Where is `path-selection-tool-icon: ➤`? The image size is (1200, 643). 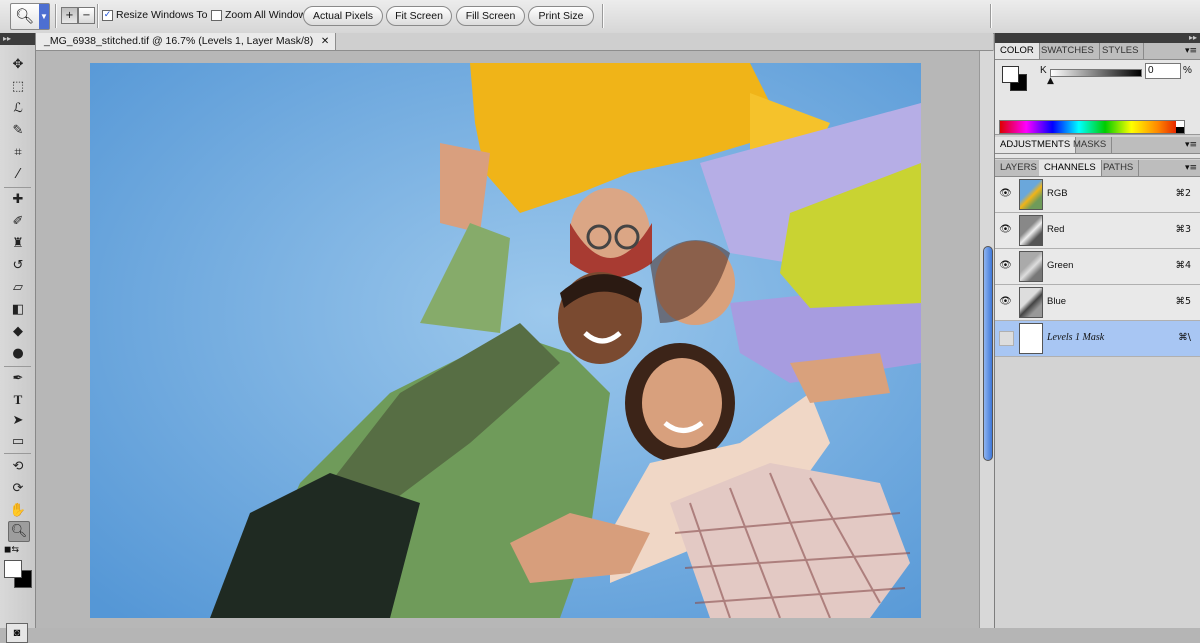 path-selection-tool-icon: ➤ is located at coordinates (18, 420).